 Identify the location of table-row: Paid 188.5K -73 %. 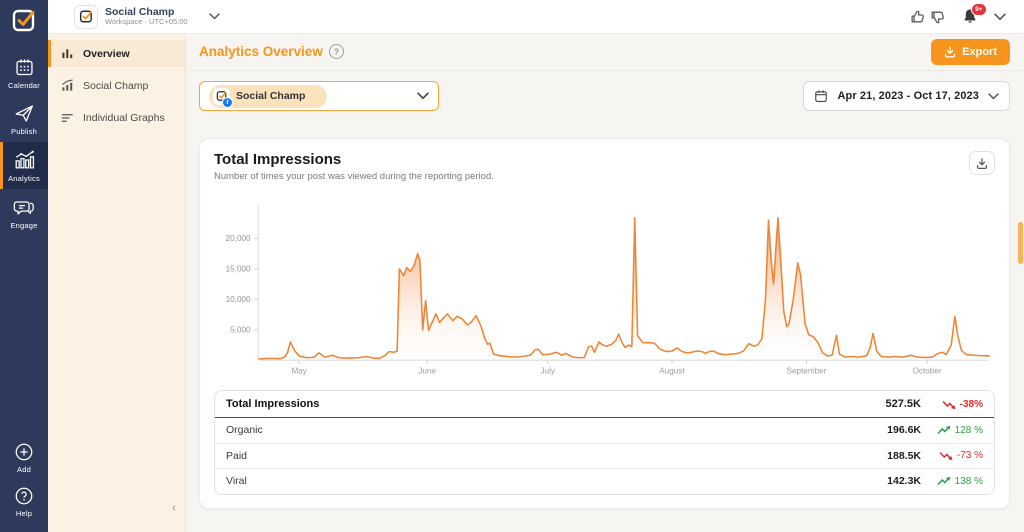
(604, 456).